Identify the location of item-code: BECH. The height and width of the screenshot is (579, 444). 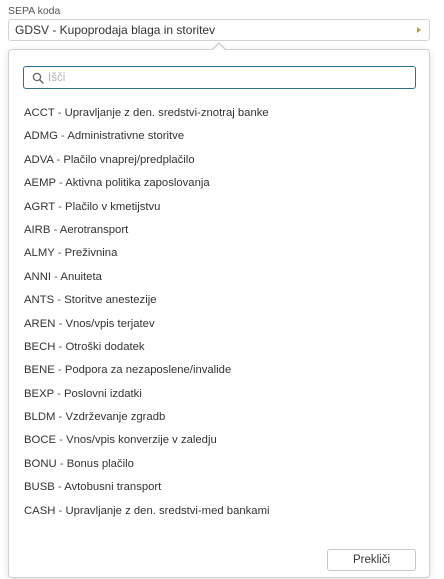
(40, 346).